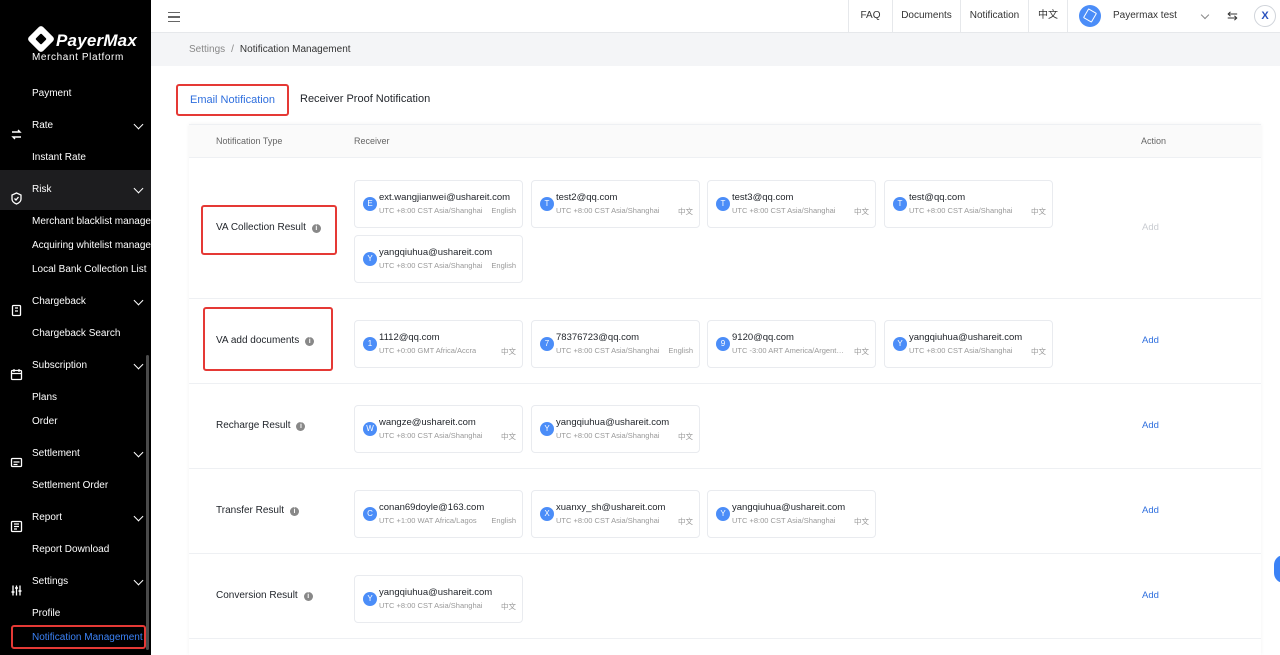 The height and width of the screenshot is (655, 1280). Describe the element at coordinates (16, 194) in the screenshot. I see `shield-check-icon` at that location.